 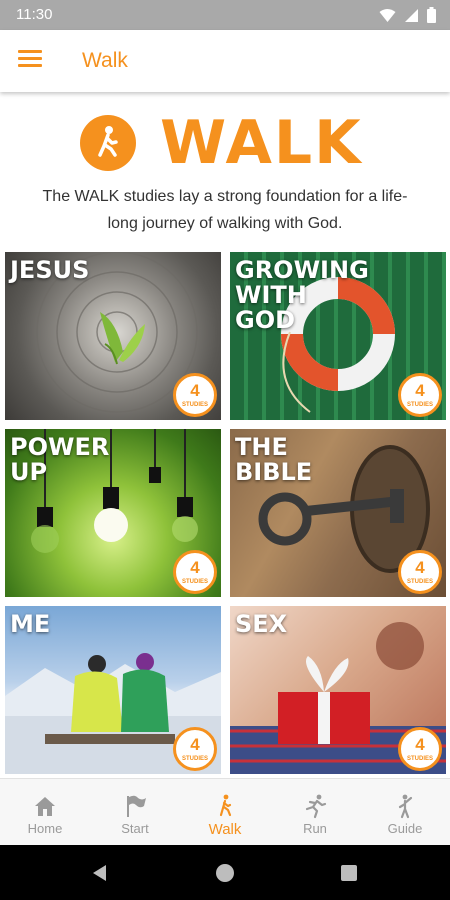 I want to click on nav-label: Home, so click(x=45, y=828).